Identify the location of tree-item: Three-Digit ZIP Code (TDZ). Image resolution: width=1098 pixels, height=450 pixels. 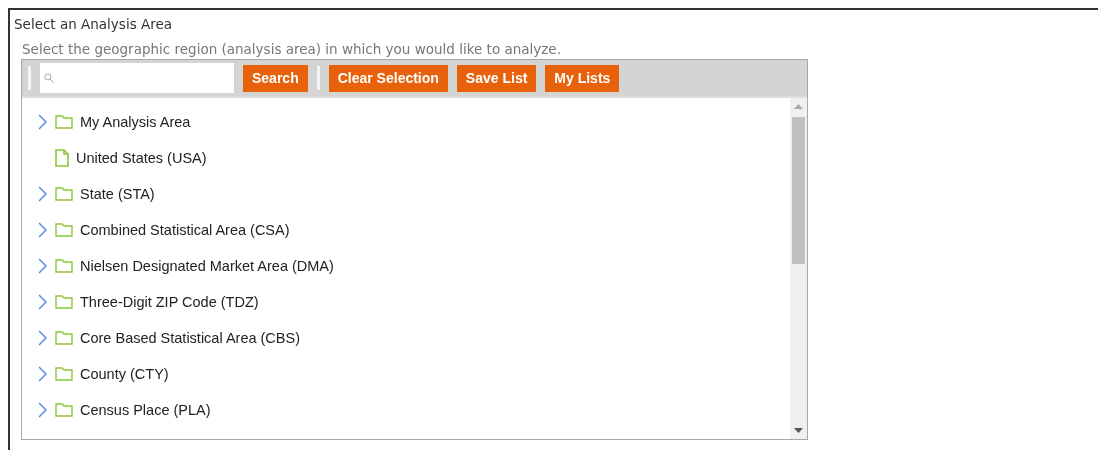
(169, 302).